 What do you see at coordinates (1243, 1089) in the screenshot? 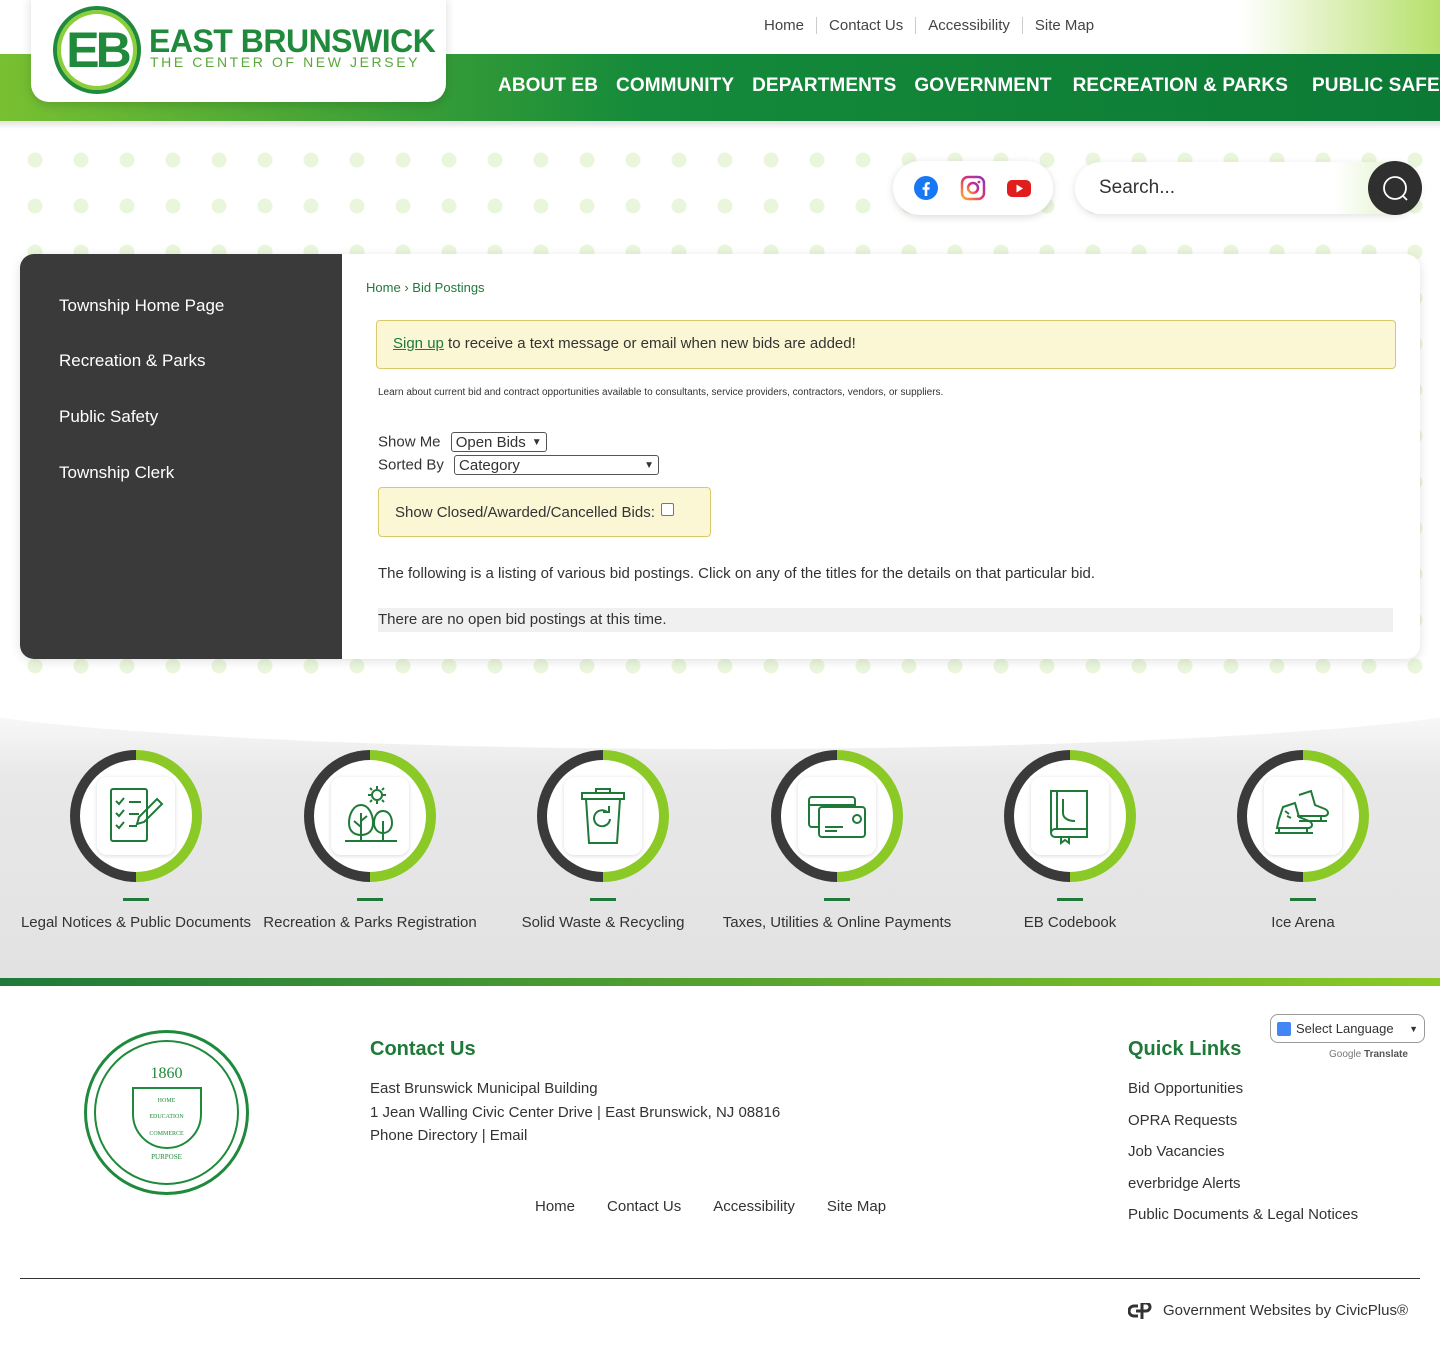
I see `quick-link-bid-opportunities: Bid Opportunities` at bounding box center [1243, 1089].